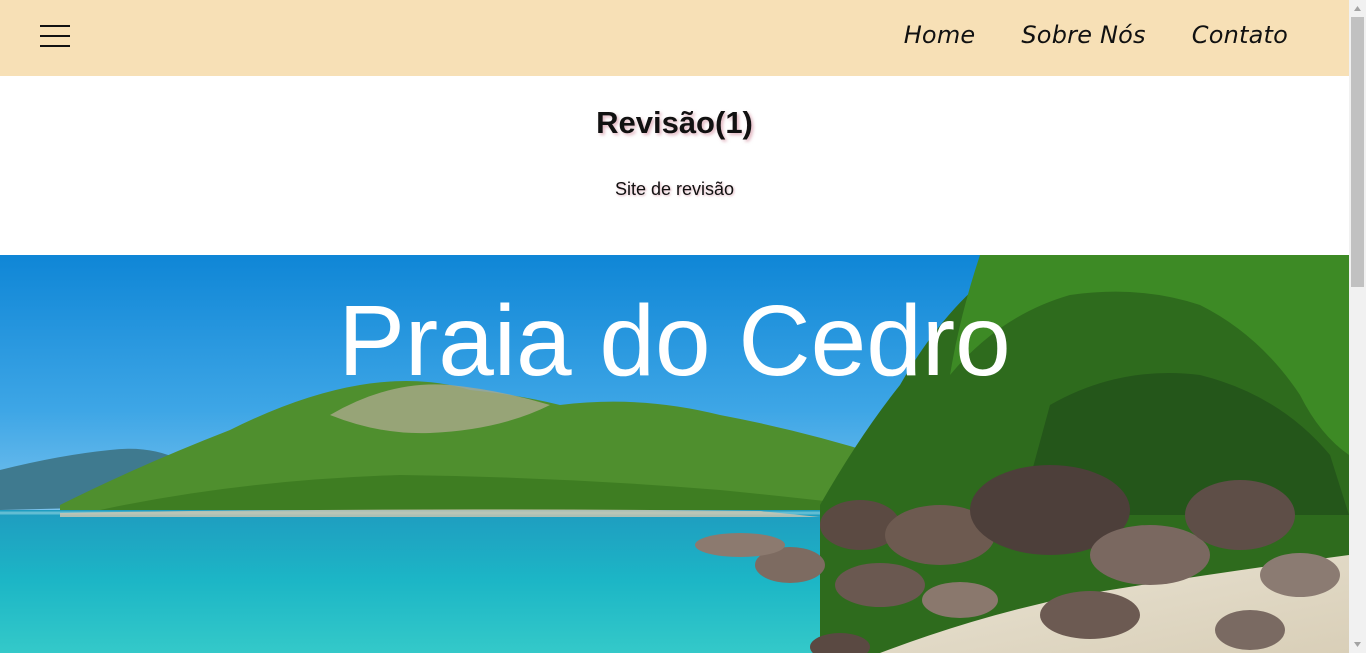 This screenshot has height=658, width=1366. What do you see at coordinates (1357, 8) in the screenshot?
I see `scroll-up-arrow-icon` at bounding box center [1357, 8].